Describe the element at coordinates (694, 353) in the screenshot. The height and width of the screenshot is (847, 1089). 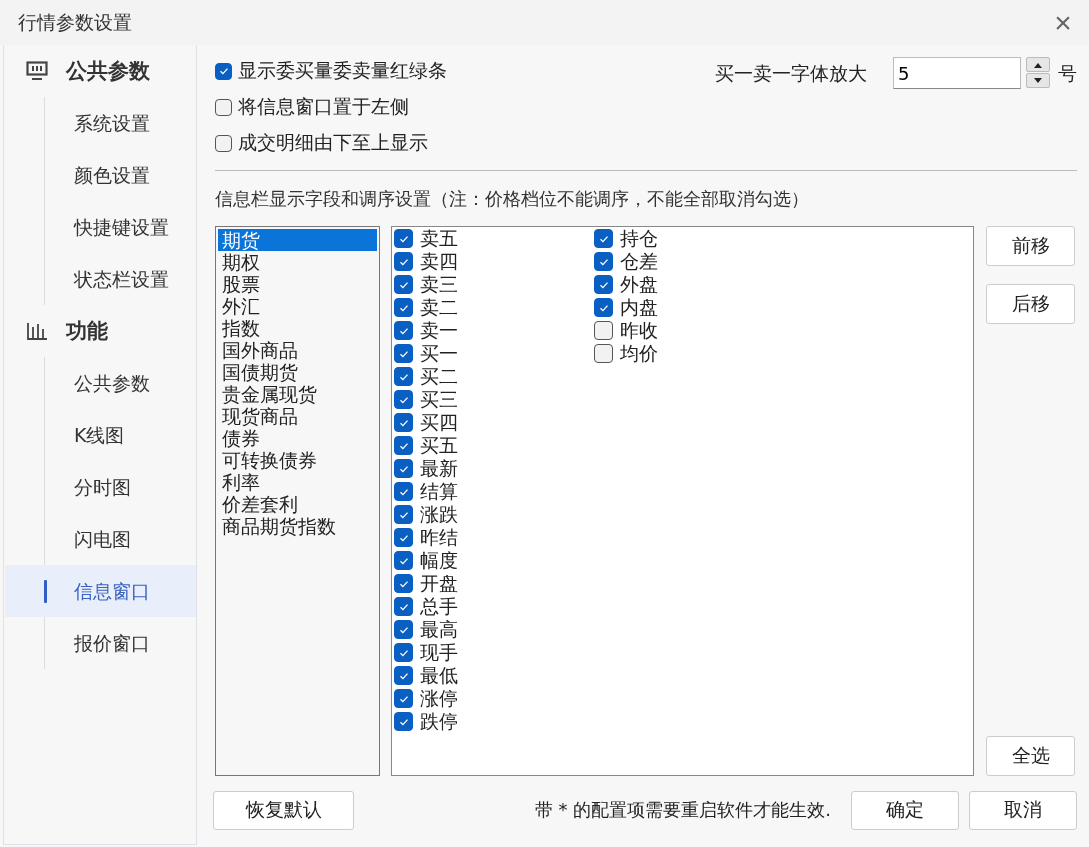
I see `field-checkbox: 均价` at that location.